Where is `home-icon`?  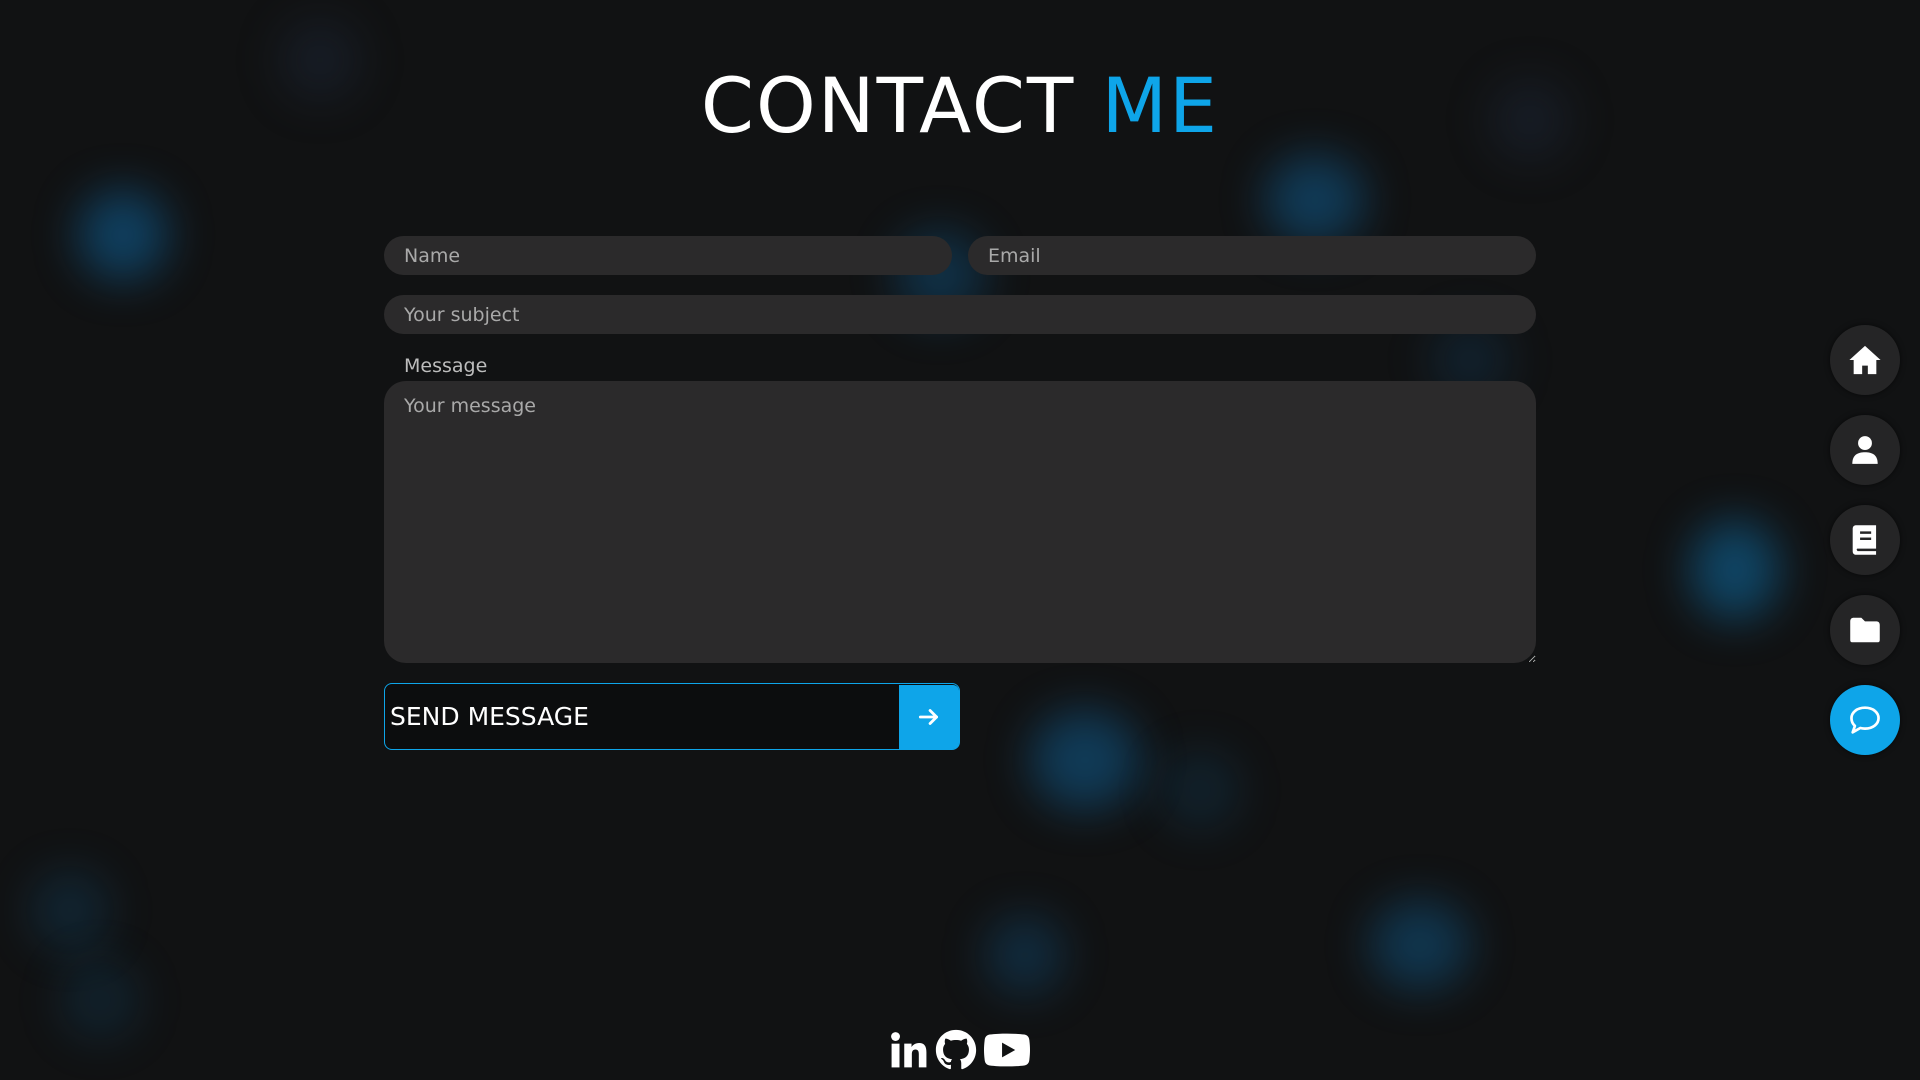
home-icon is located at coordinates (1865, 360).